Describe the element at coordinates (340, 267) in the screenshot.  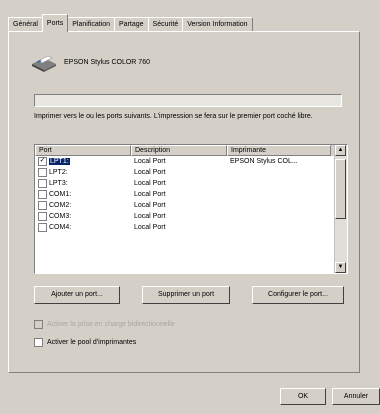
I see `scroll-down-icon: ▼` at that location.